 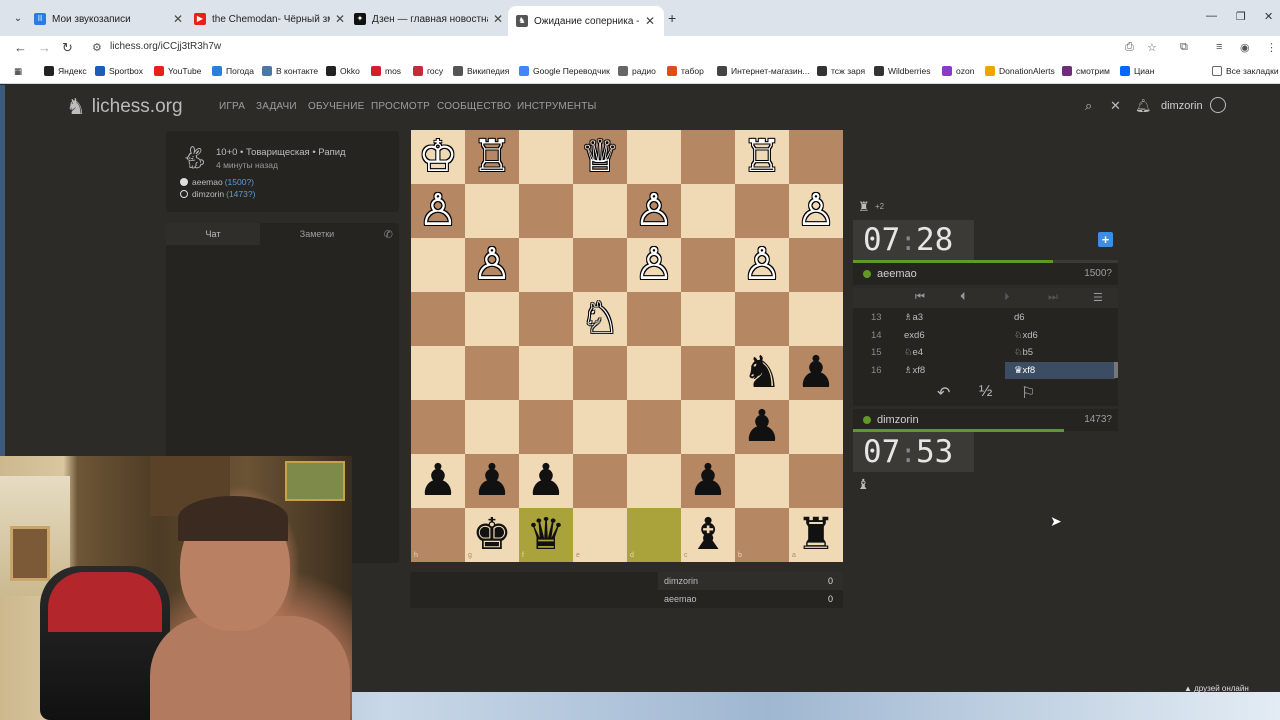 I want to click on bookmark-item: смотрим, so click(x=1086, y=71).